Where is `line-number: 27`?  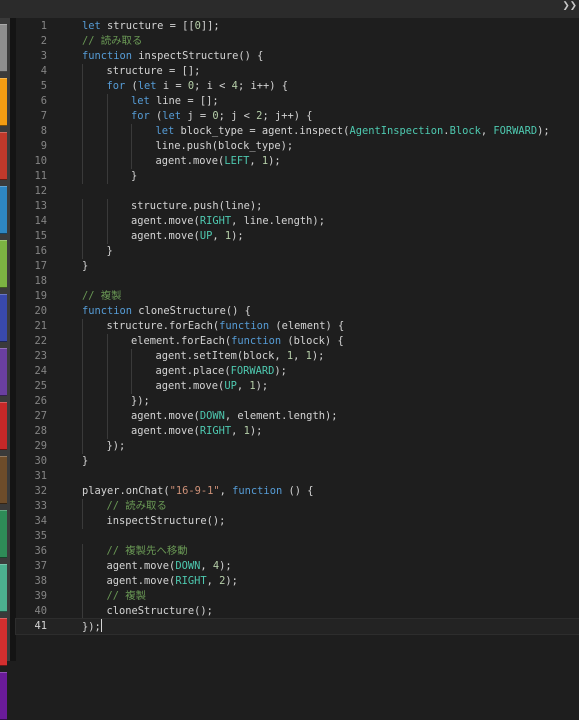
line-number: 27 is located at coordinates (40, 416).